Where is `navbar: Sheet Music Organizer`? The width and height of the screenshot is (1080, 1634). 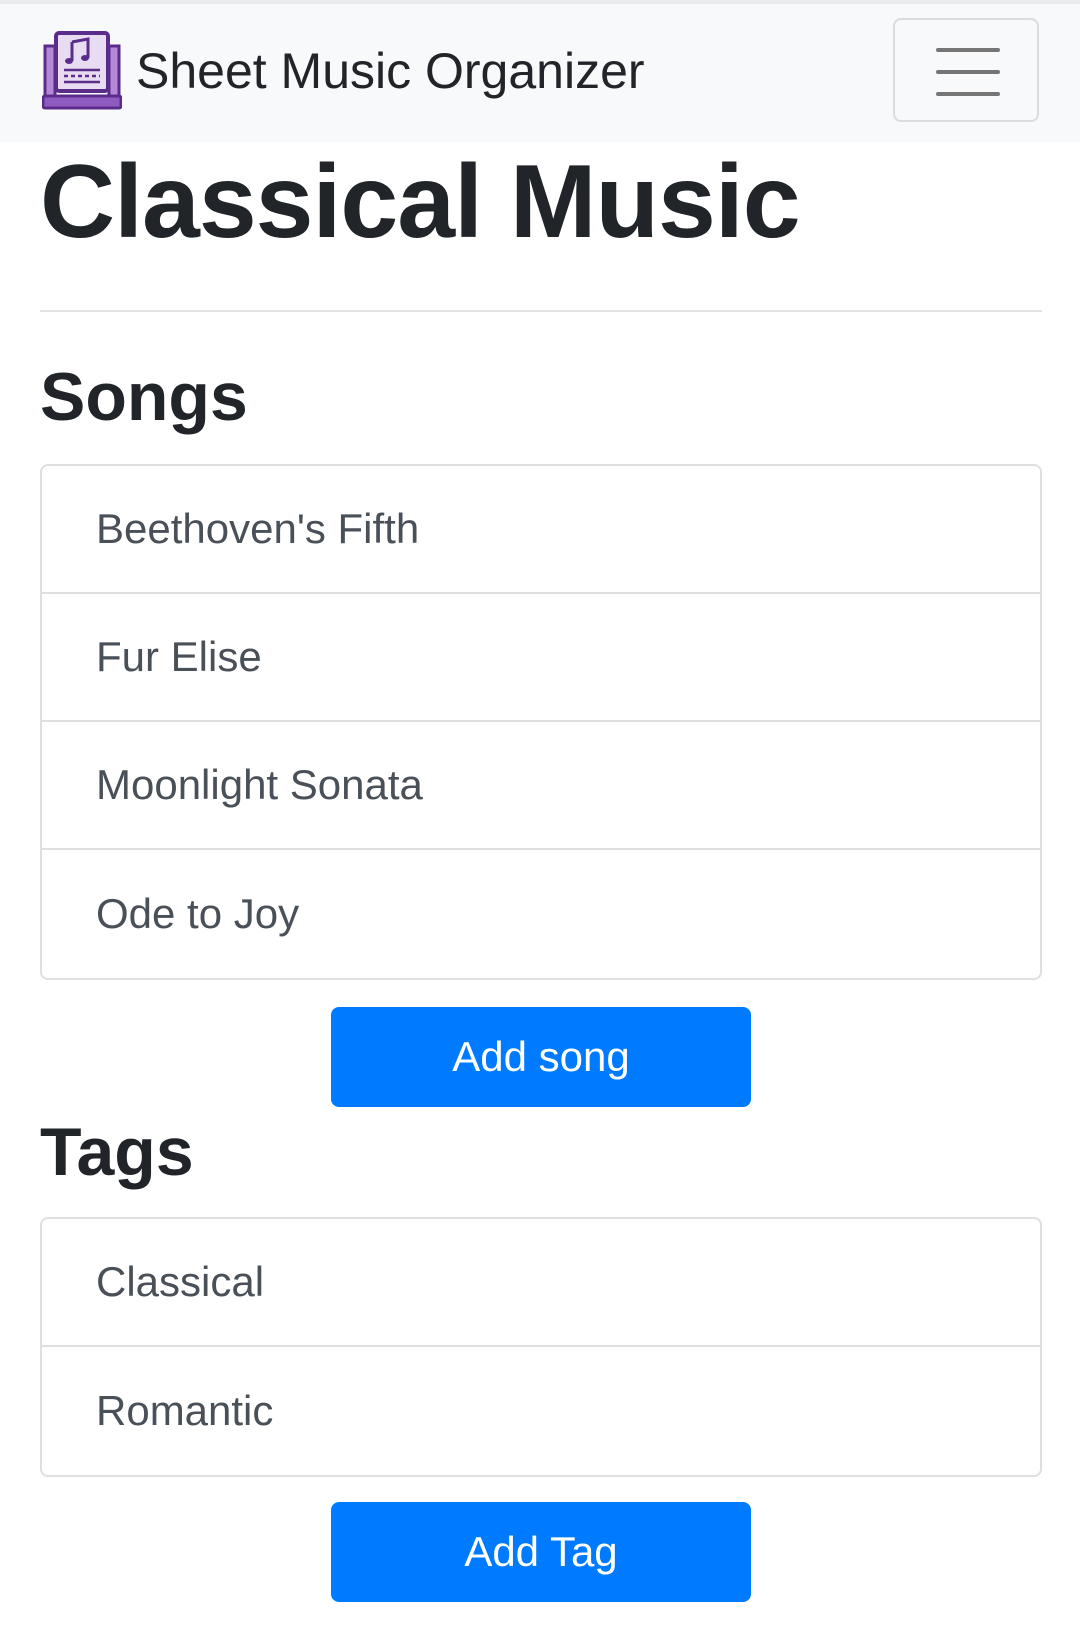
navbar: Sheet Music Organizer is located at coordinates (540, 71).